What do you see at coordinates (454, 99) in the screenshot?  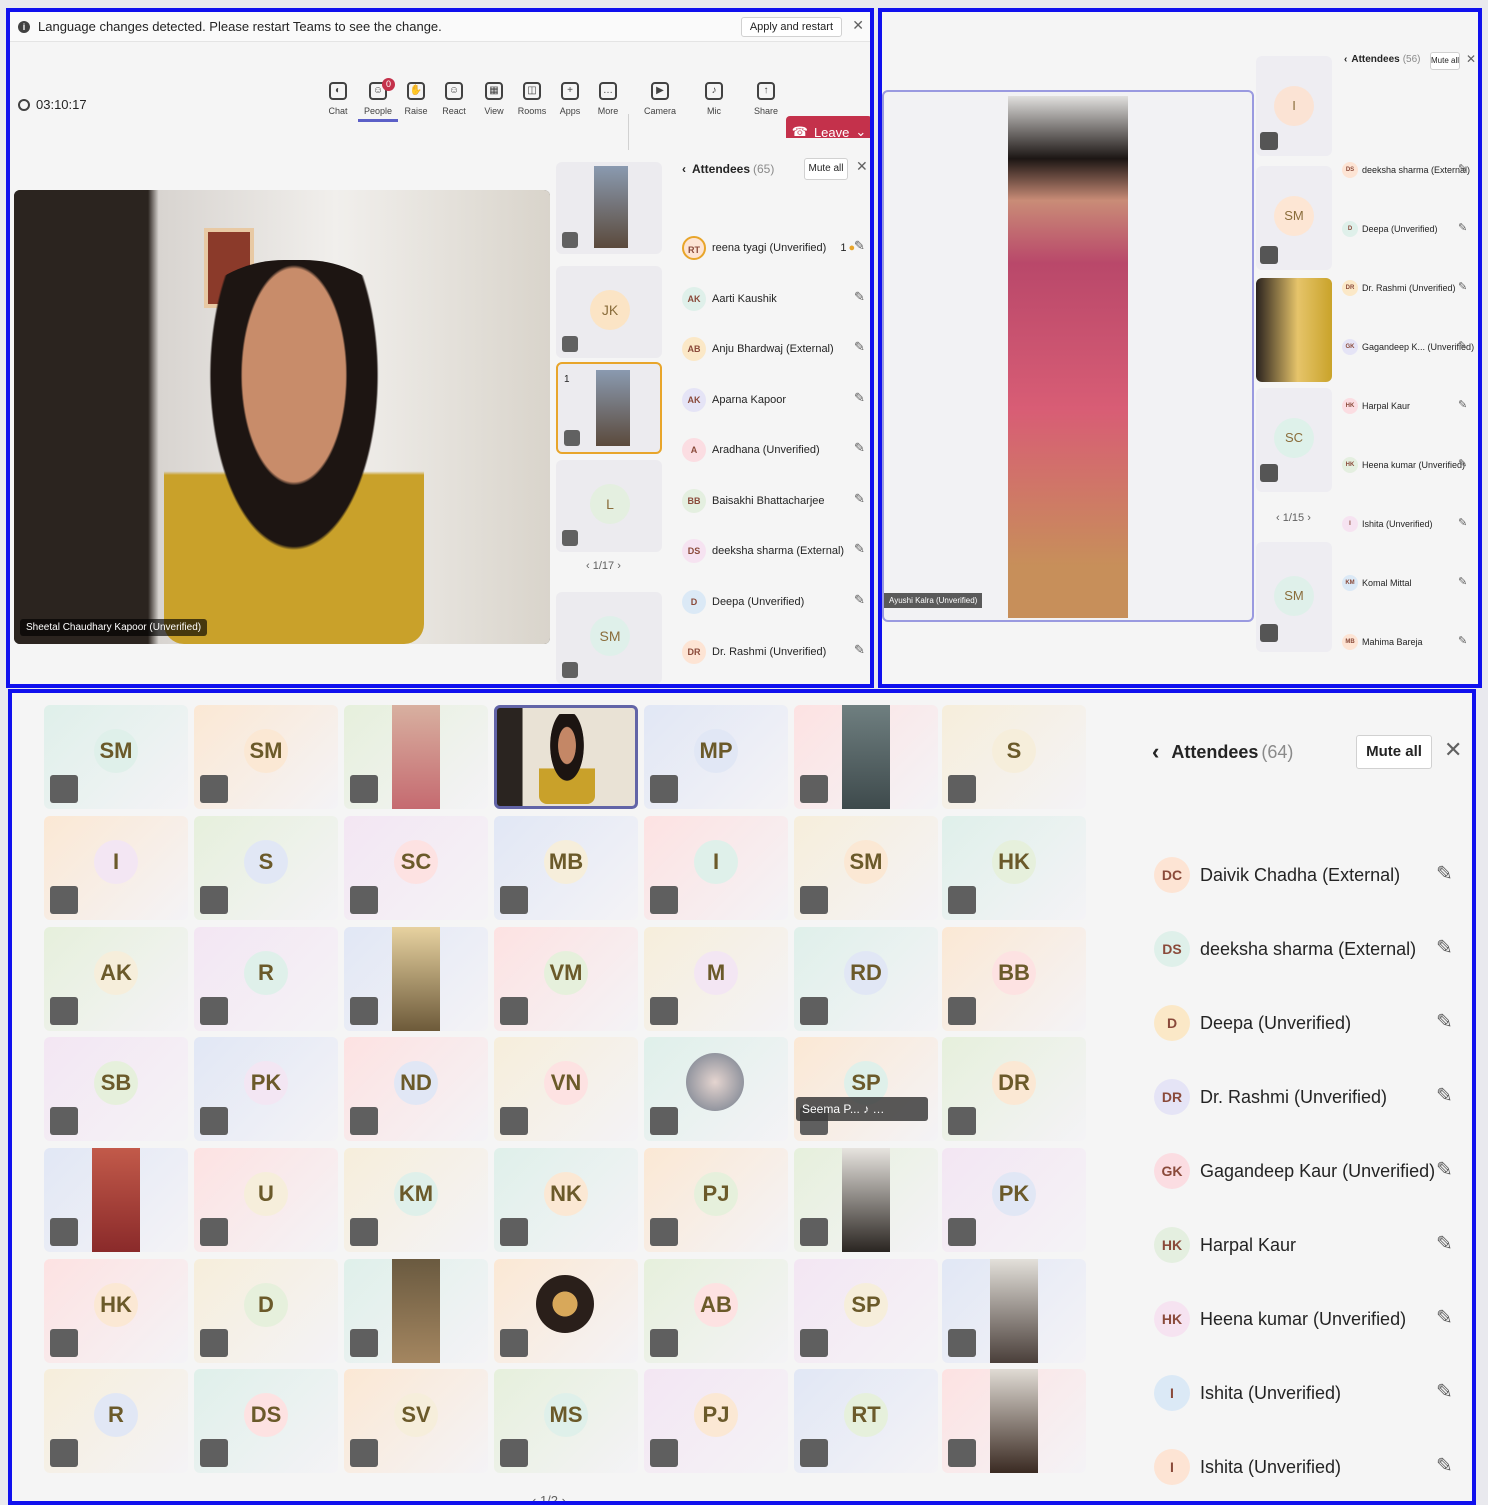 I see `toolbar-react-button: ☺ React` at bounding box center [454, 99].